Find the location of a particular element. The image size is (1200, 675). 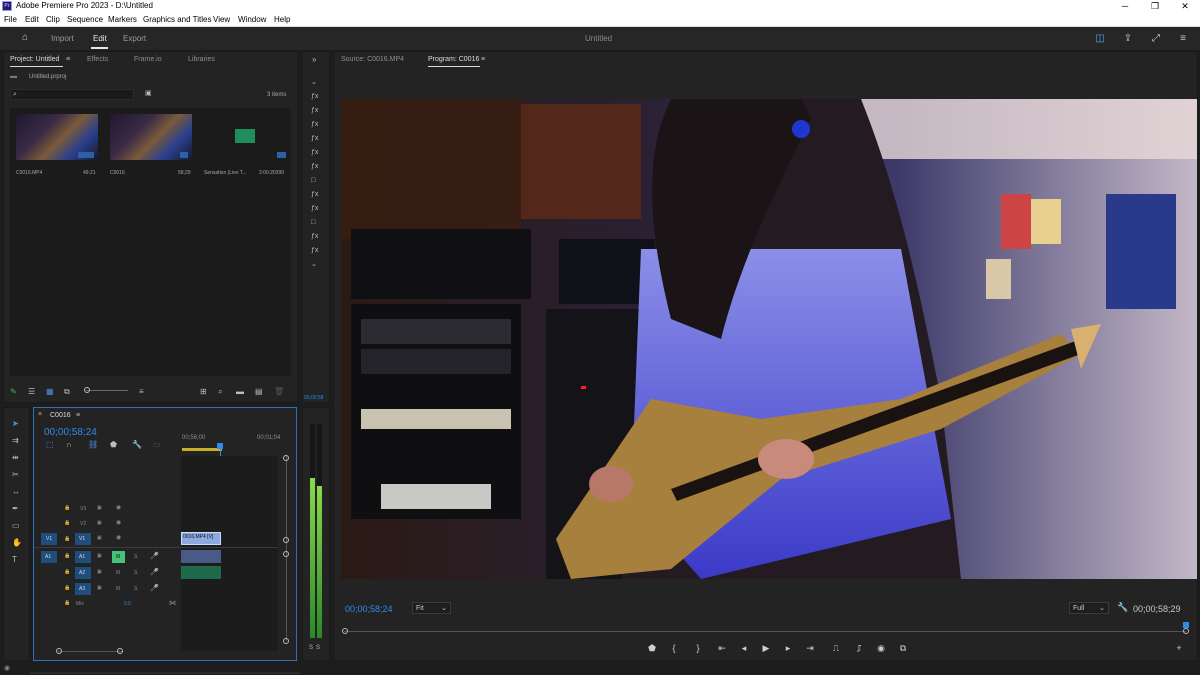

rectangle-tool-icon: ▭ is located at coordinates (16, 525).